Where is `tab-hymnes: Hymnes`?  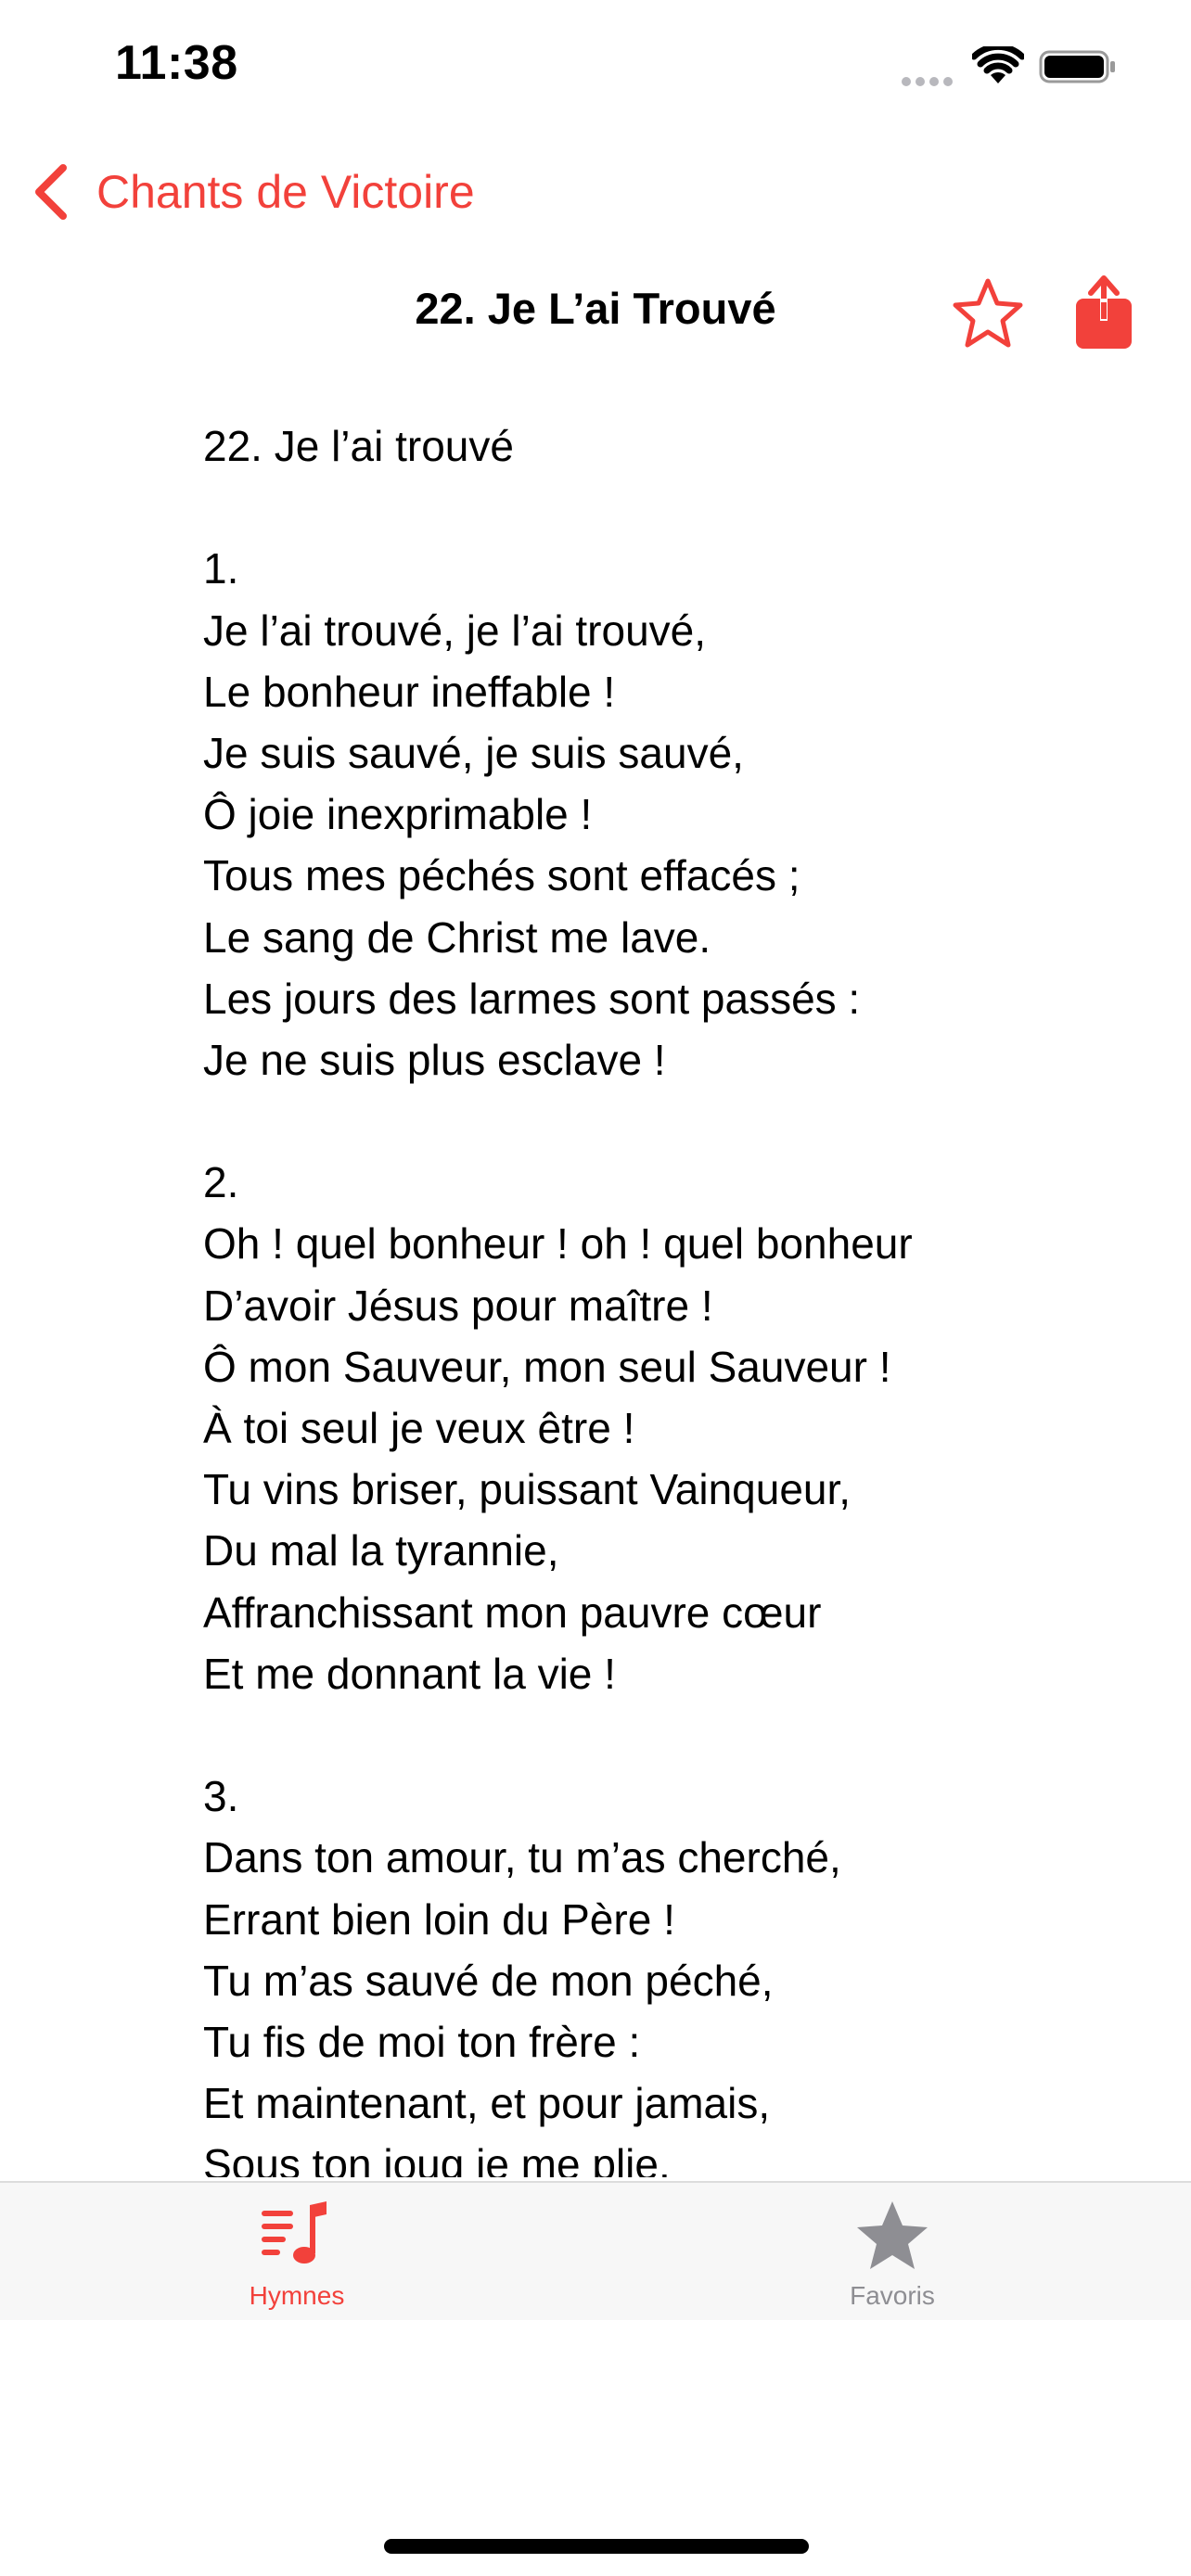 tab-hymnes: Hymnes is located at coordinates (296, 2251).